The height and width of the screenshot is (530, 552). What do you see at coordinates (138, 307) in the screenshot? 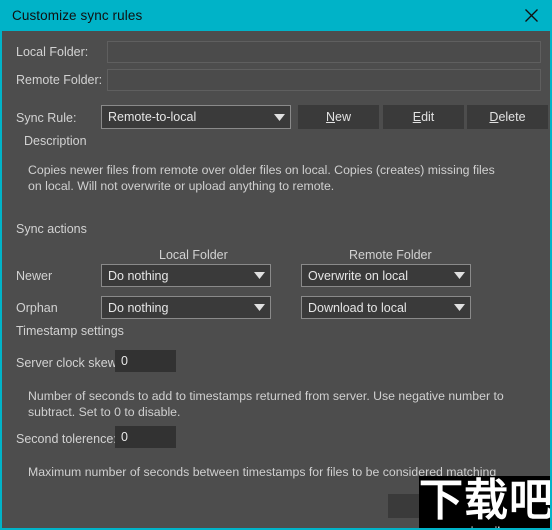
I see `orphan-local-selected-value: Do nothing` at bounding box center [138, 307].